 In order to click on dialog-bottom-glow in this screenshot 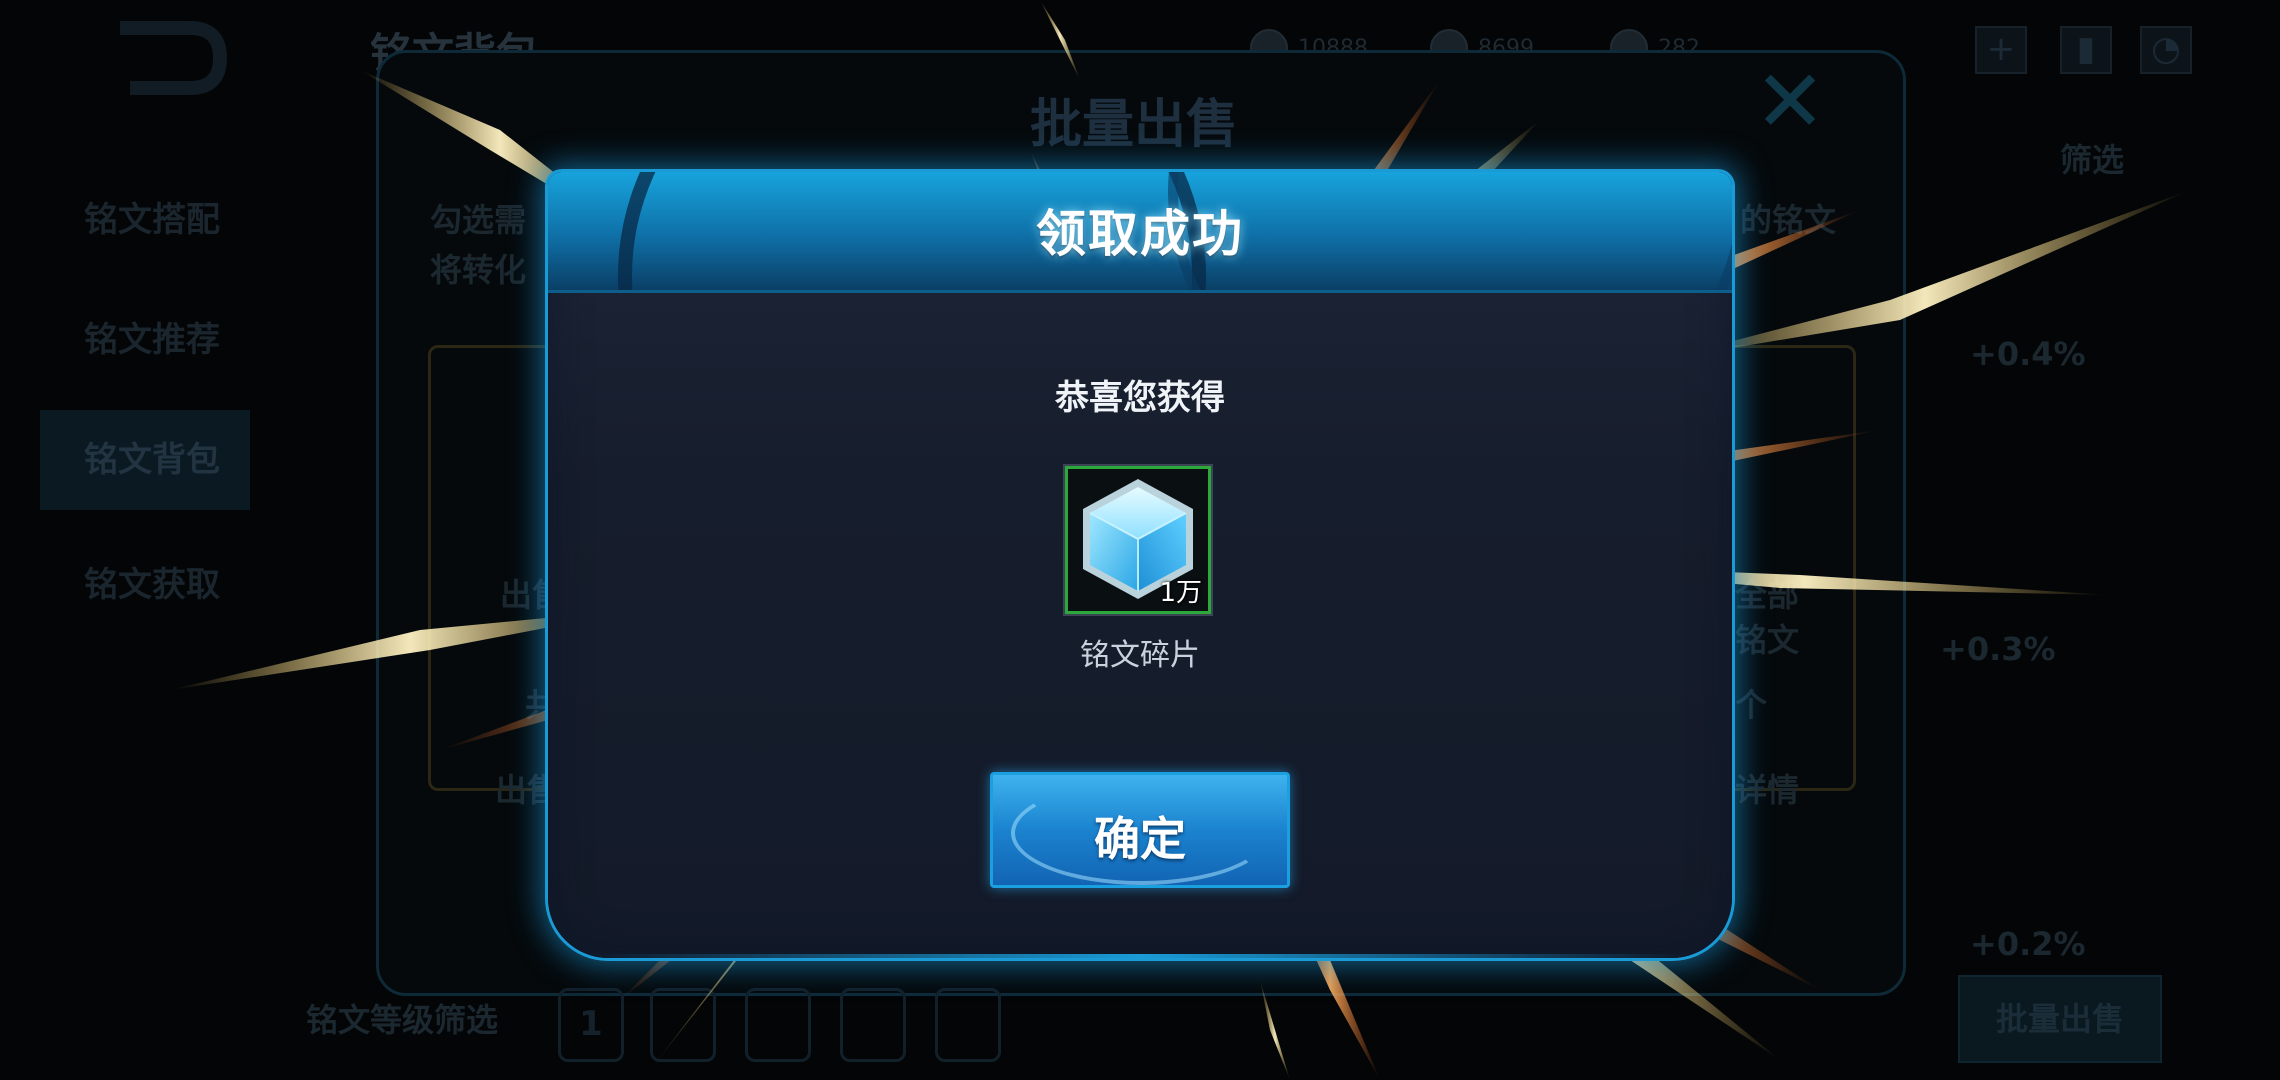, I will do `click(1140, 956)`.